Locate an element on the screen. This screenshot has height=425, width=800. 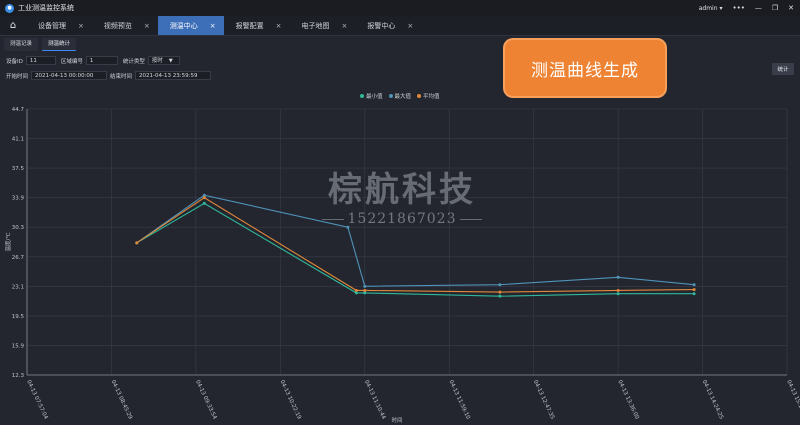
x-tick-label: 04-13 11:59:10 is located at coordinates (459, 399).